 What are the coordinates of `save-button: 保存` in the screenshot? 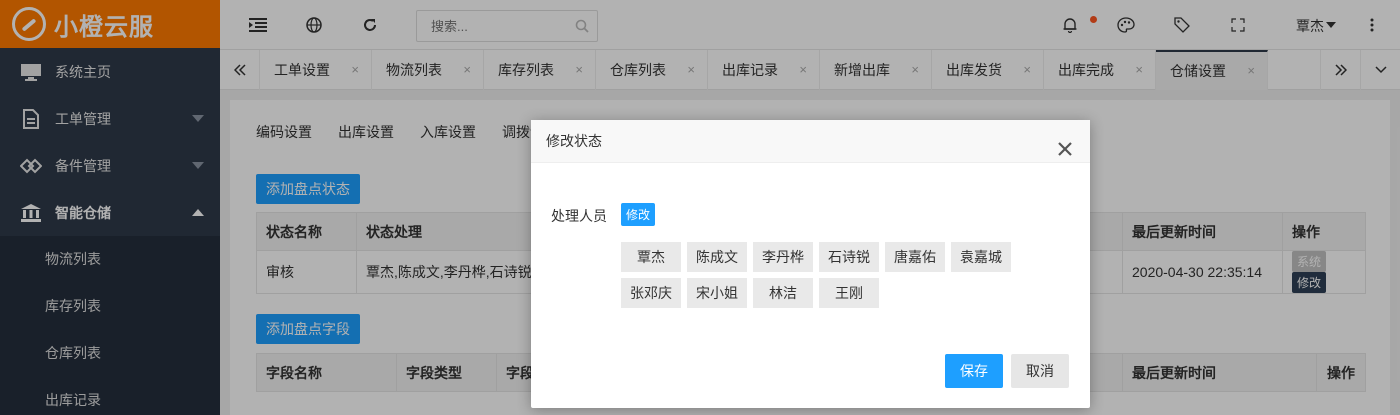 It's located at (974, 371).